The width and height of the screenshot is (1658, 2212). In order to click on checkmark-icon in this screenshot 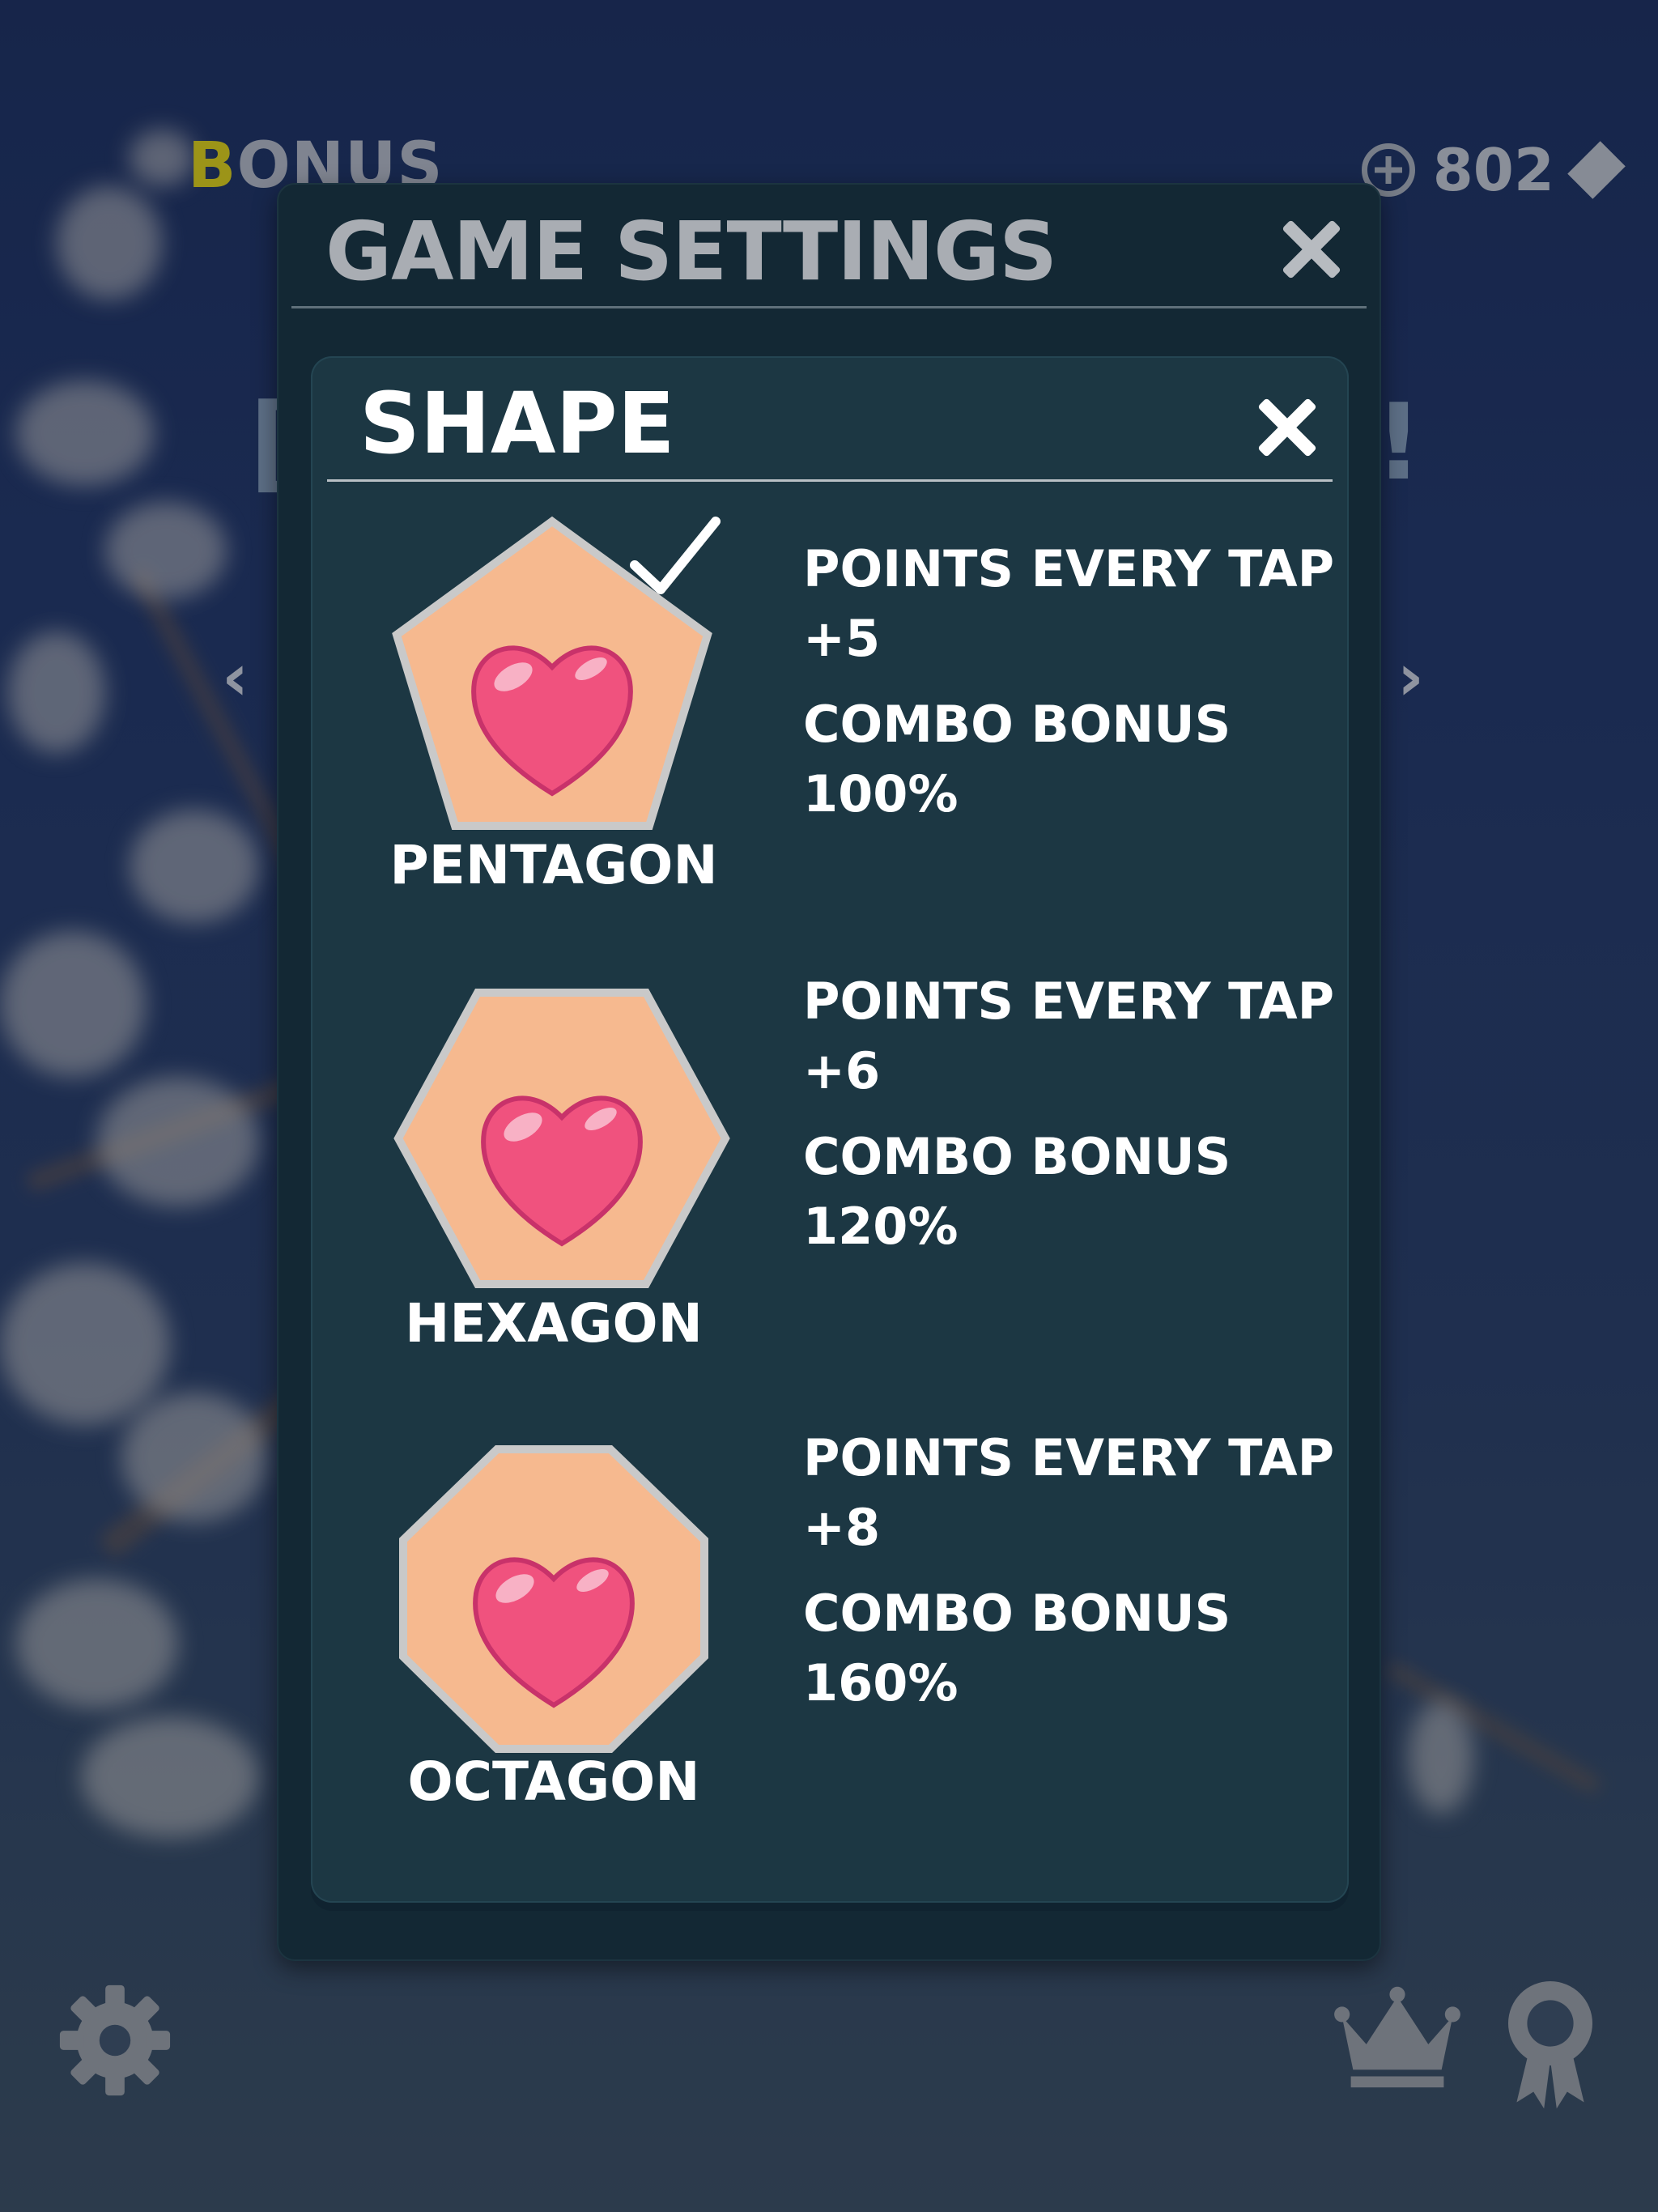, I will do `click(675, 556)`.